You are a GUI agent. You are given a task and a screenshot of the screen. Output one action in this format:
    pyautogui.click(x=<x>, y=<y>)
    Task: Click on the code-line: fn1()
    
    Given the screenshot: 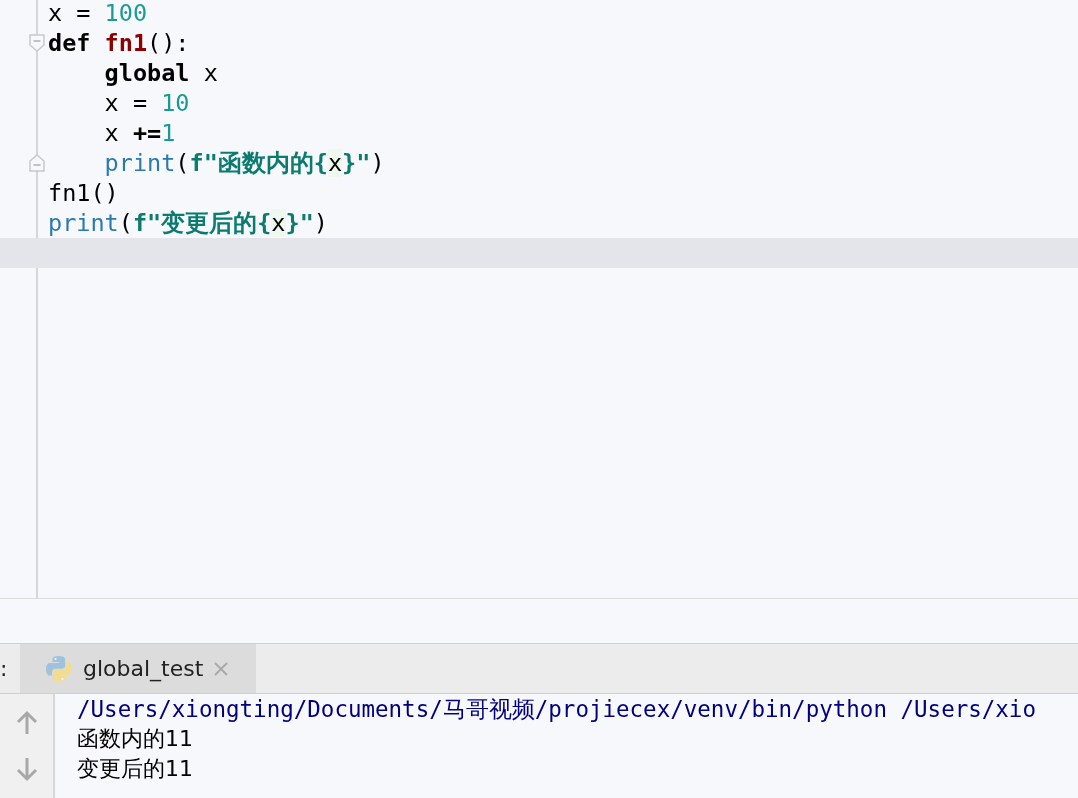 What is the action you would take?
    pyautogui.click(x=83, y=193)
    